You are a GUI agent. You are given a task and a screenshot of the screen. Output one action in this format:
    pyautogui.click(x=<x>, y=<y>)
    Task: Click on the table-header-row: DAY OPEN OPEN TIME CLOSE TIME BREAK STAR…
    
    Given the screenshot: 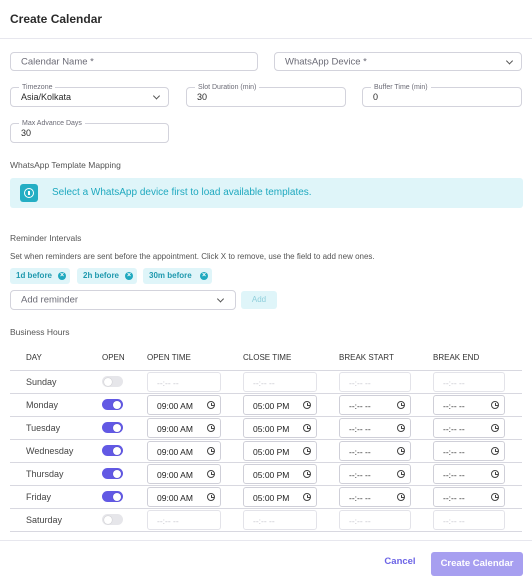 What is the action you would take?
    pyautogui.click(x=266, y=358)
    